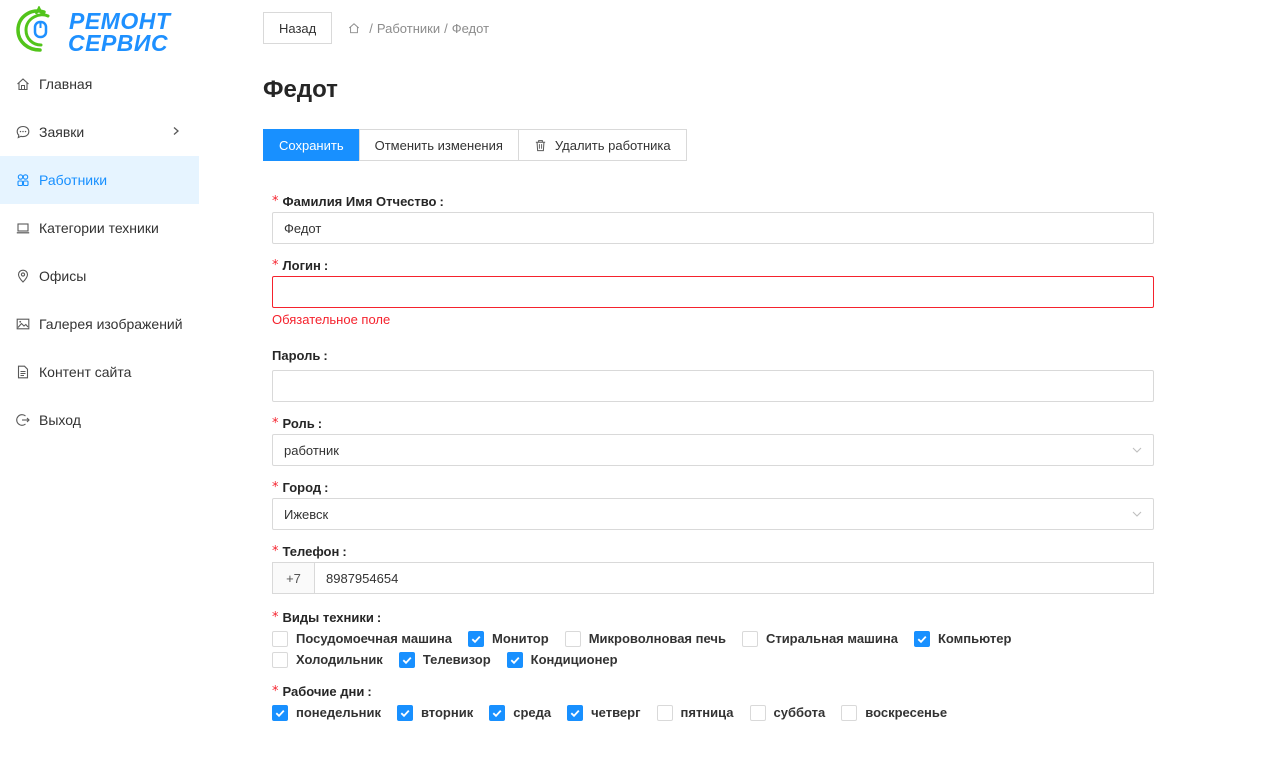 This screenshot has height=764, width=1280. Describe the element at coordinates (734, 578) in the screenshot. I see `phone-input: 8987954654` at that location.